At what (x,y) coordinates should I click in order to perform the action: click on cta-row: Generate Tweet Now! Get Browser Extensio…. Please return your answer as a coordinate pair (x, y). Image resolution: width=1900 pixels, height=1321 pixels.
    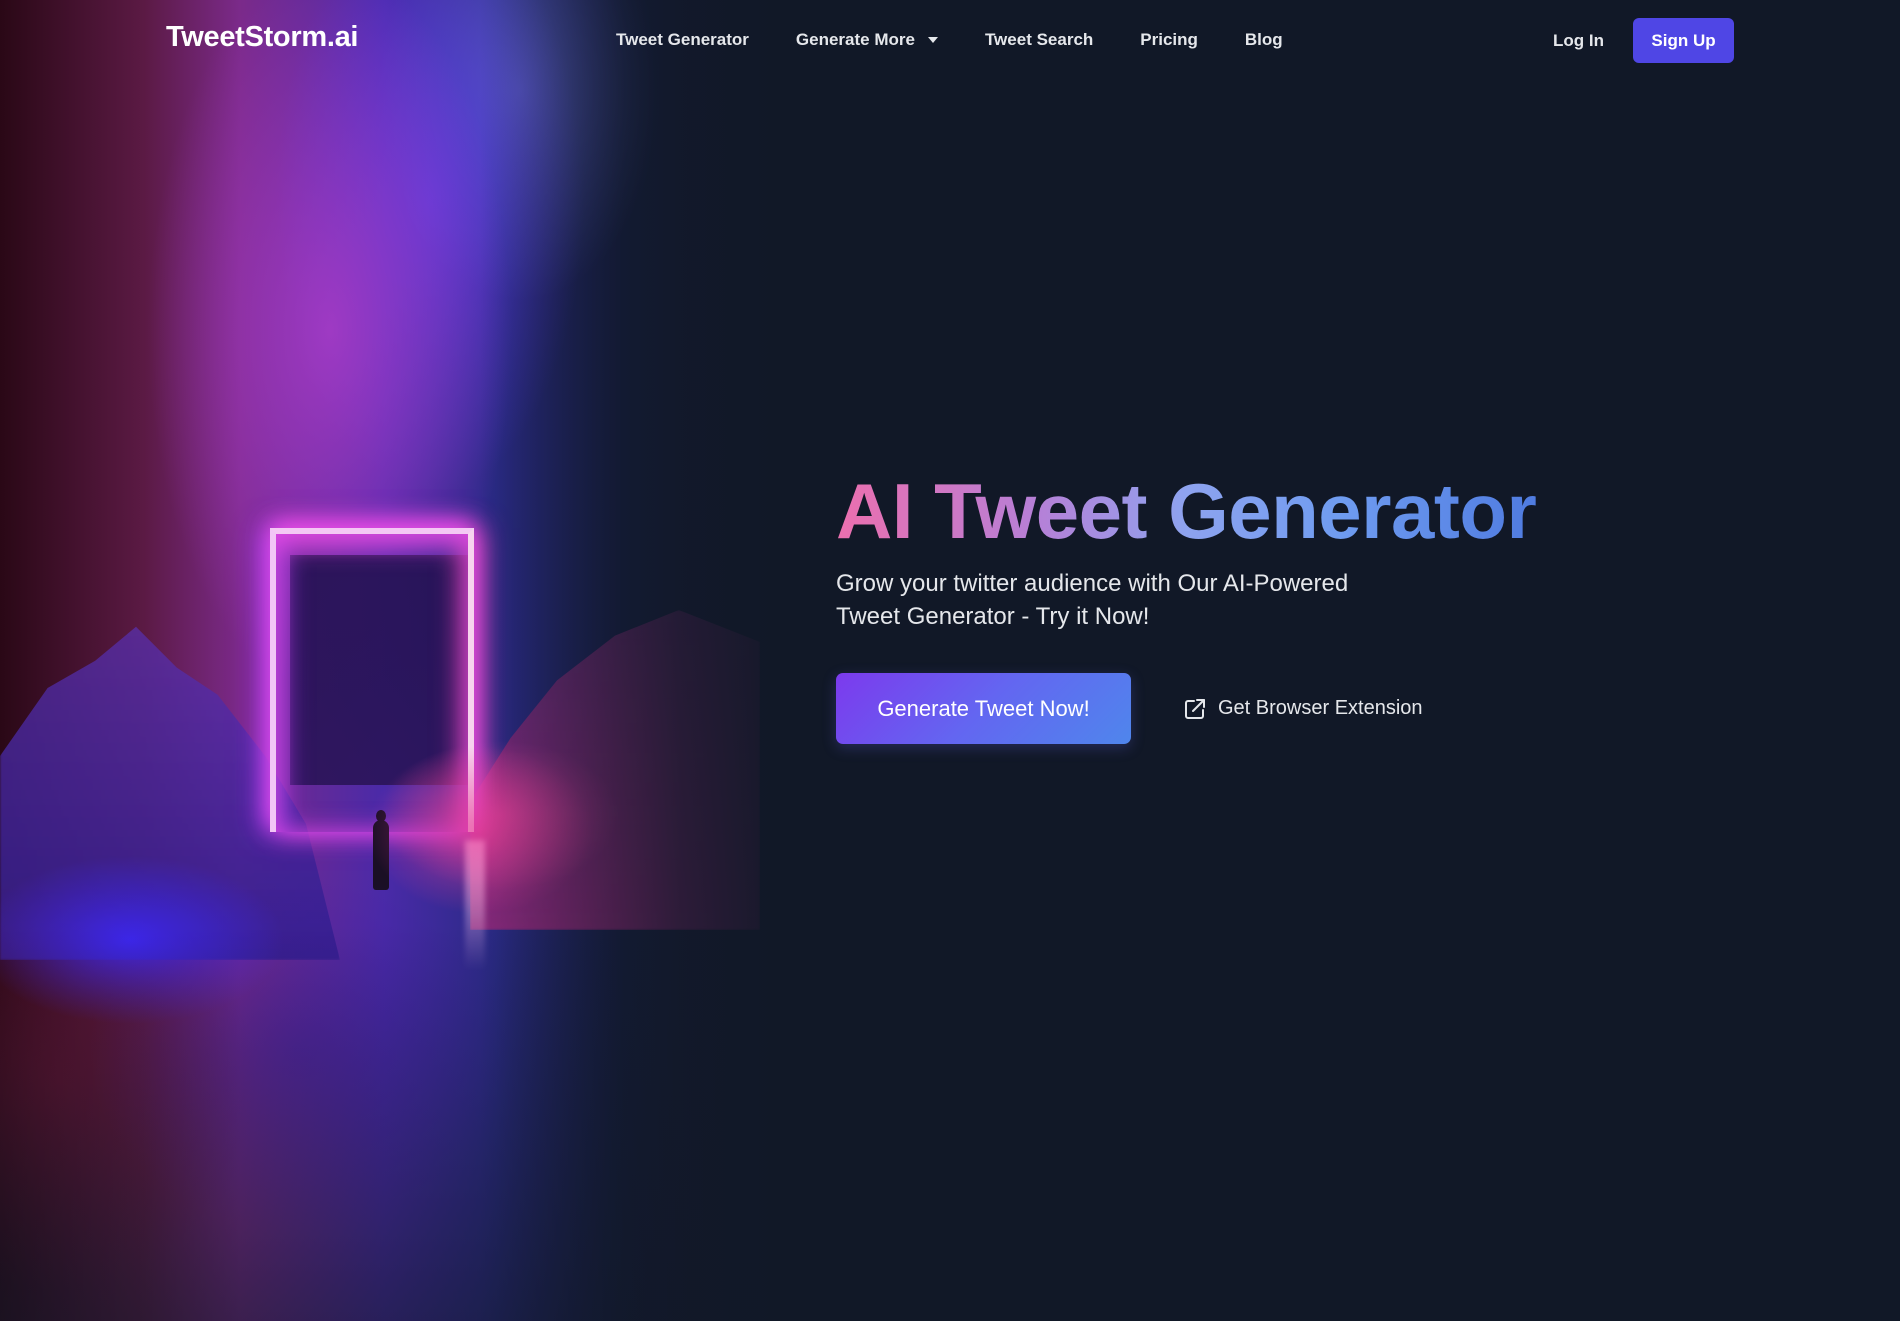
    Looking at the image, I should click on (1216, 708).